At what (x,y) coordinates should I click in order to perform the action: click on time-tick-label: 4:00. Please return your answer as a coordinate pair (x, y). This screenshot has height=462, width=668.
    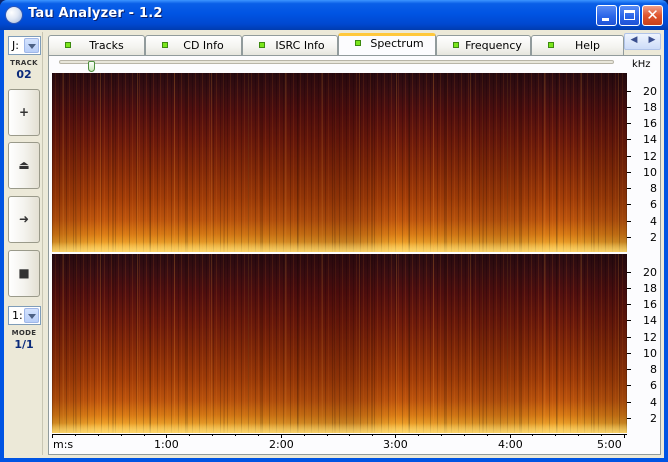
    Looking at the image, I should click on (510, 444).